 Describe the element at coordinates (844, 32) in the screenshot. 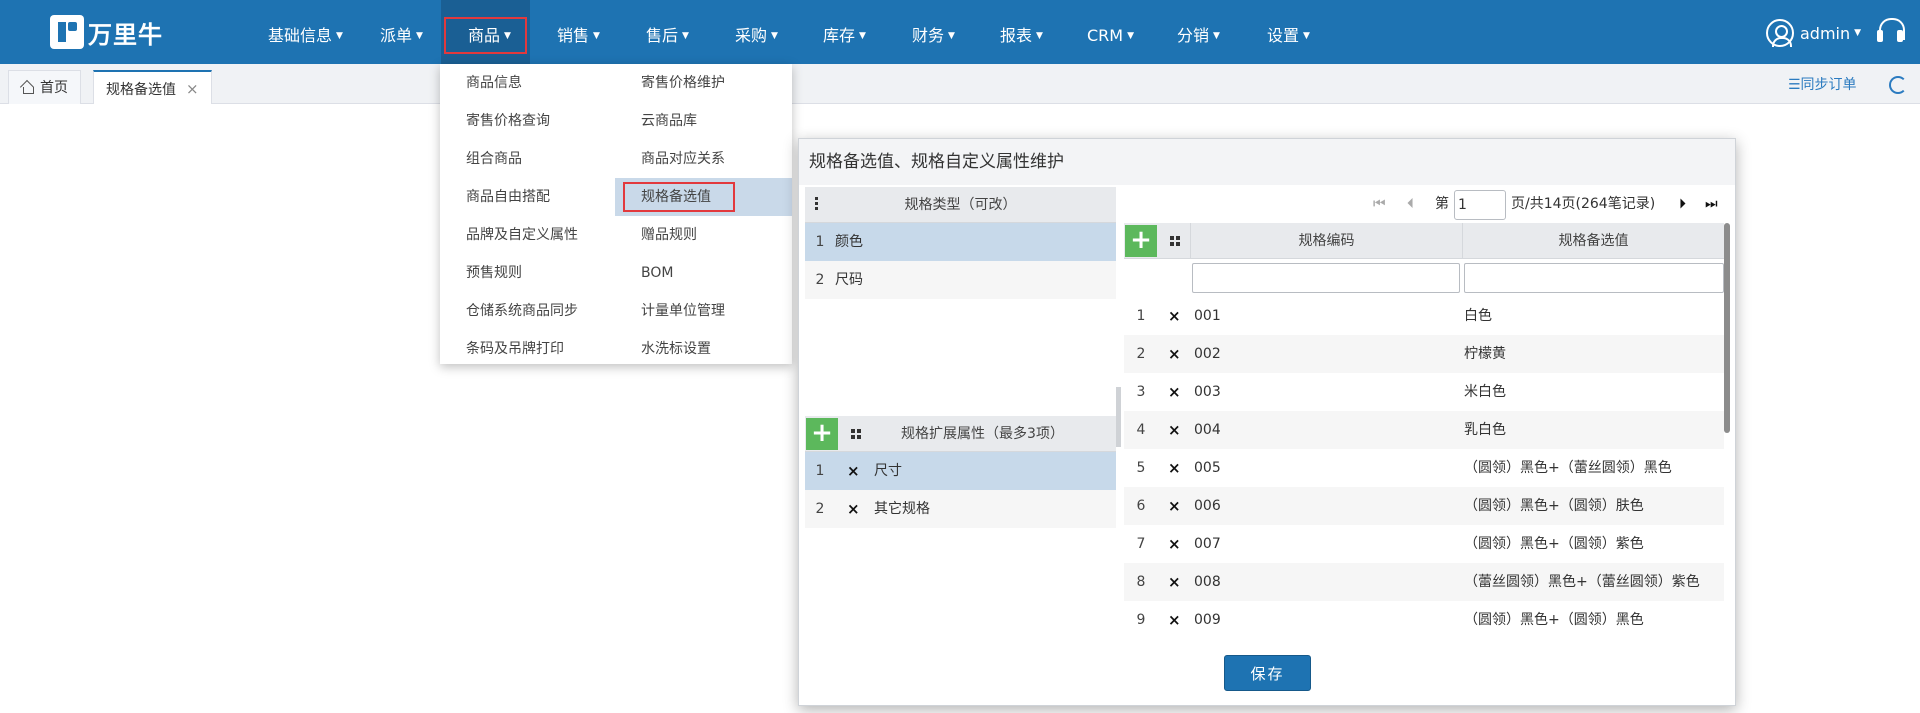

I see `nav-inventory: 库存 ▼` at that location.